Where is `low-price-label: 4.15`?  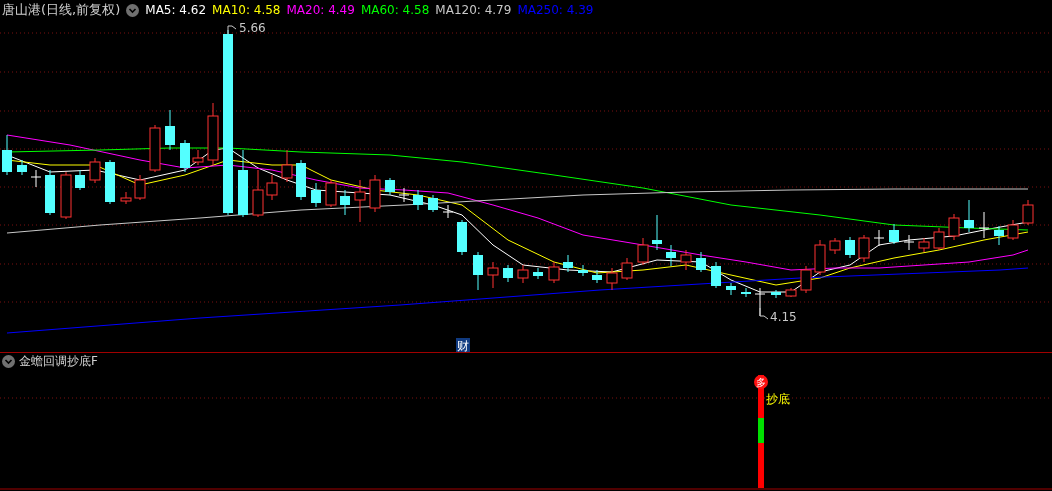 low-price-label: 4.15 is located at coordinates (783, 317).